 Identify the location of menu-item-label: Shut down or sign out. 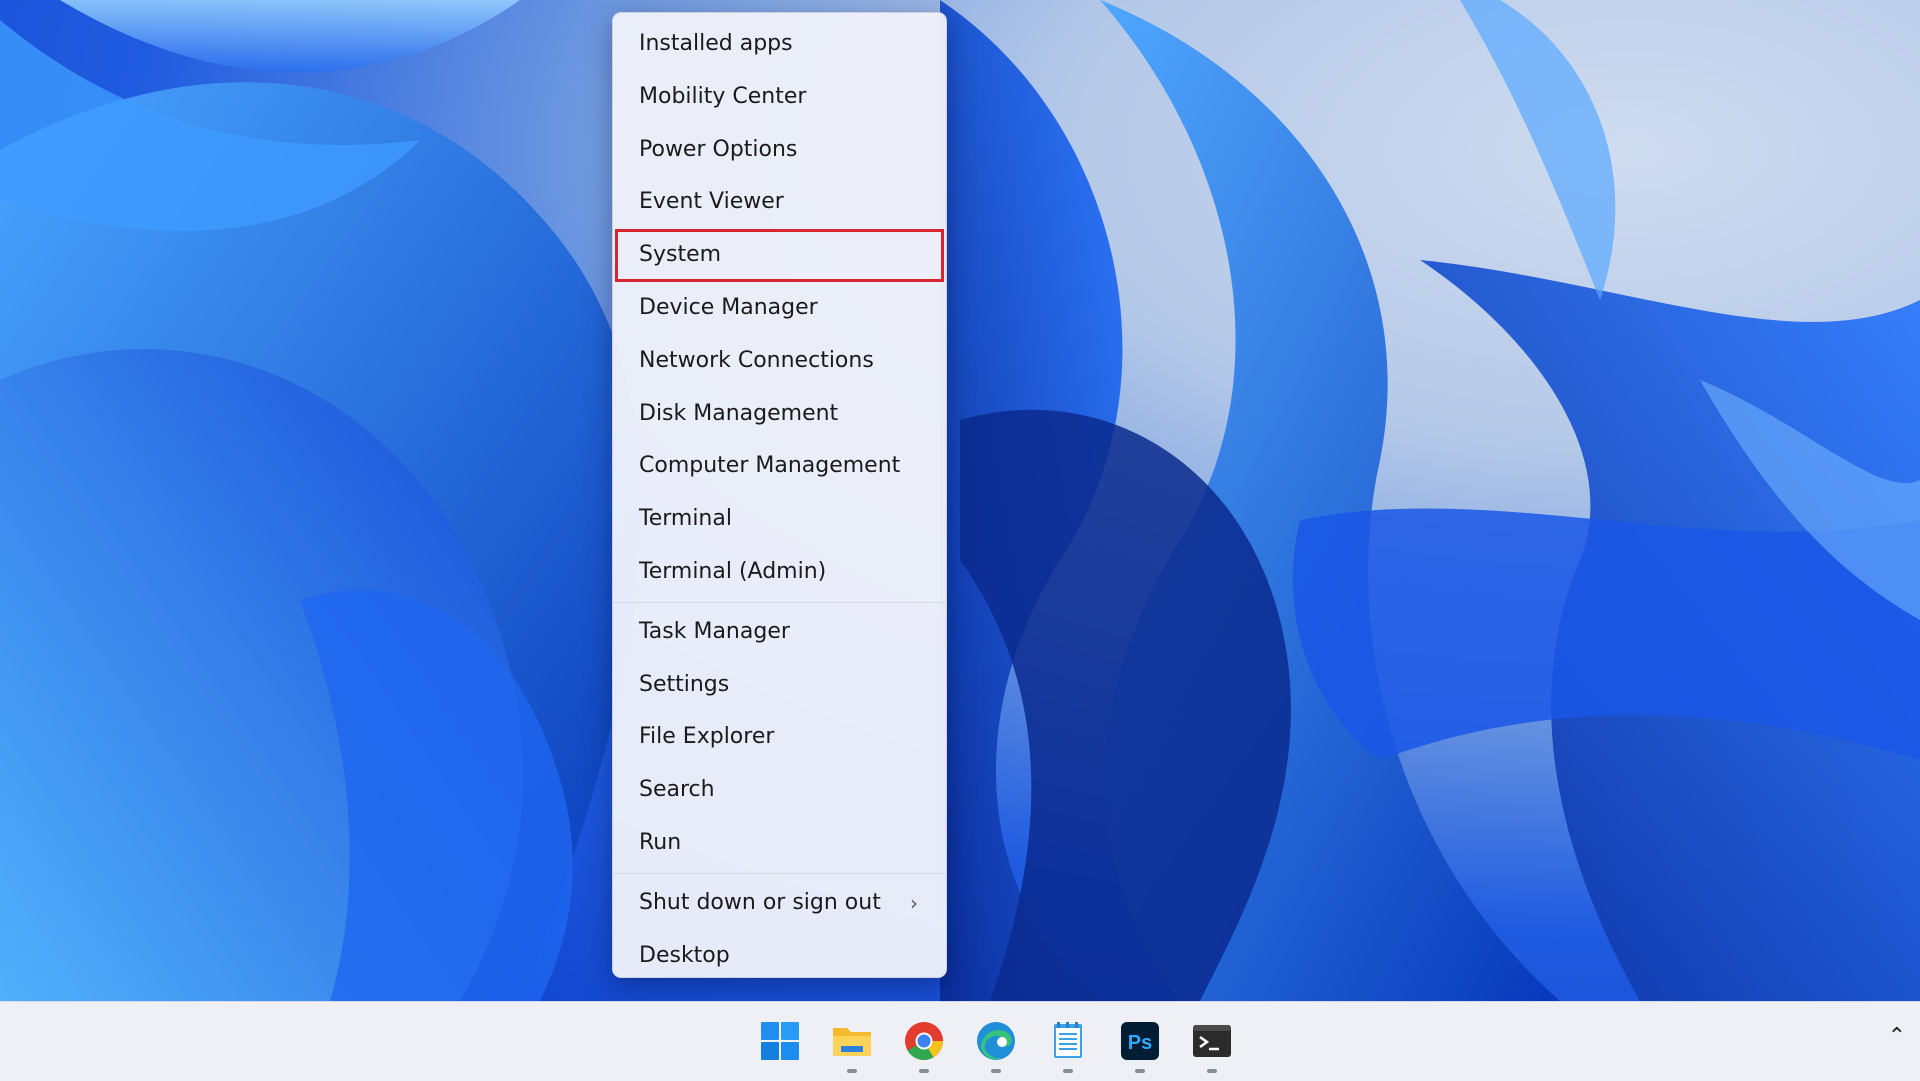
(760, 902).